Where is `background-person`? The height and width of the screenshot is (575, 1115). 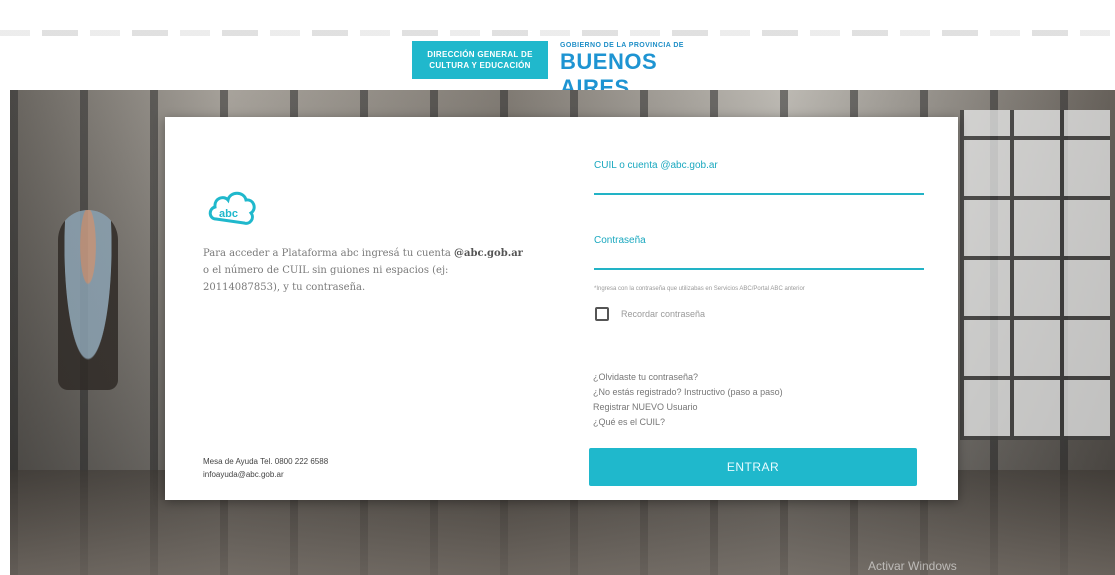 background-person is located at coordinates (88, 300).